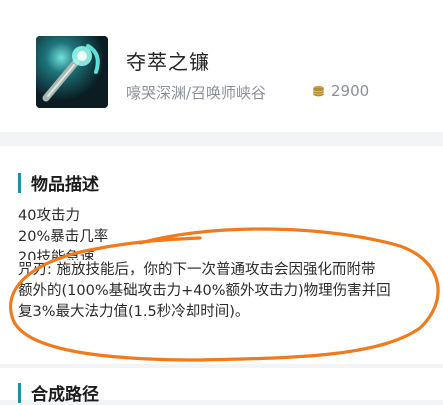 This screenshot has height=405, width=443. What do you see at coordinates (19, 182) in the screenshot?
I see `section-accent-bar` at bounding box center [19, 182].